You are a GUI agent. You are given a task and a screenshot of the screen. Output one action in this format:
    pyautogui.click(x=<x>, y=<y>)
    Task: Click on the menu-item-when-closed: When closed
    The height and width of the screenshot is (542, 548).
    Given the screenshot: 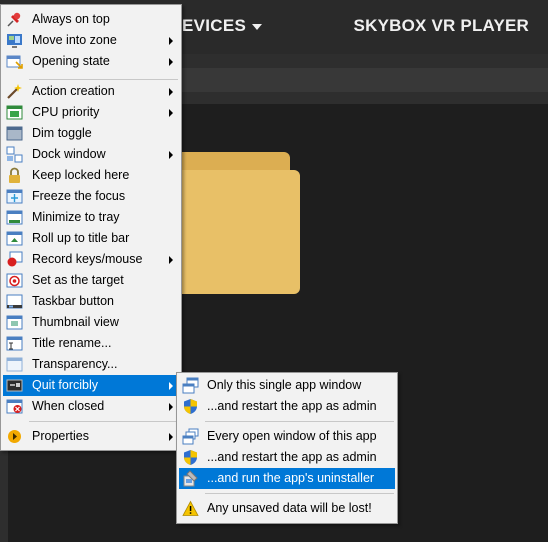 What is the action you would take?
    pyautogui.click(x=91, y=406)
    